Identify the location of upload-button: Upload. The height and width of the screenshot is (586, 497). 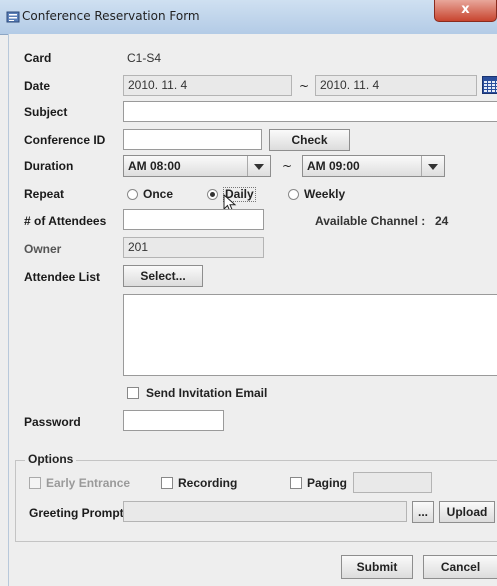
(467, 512).